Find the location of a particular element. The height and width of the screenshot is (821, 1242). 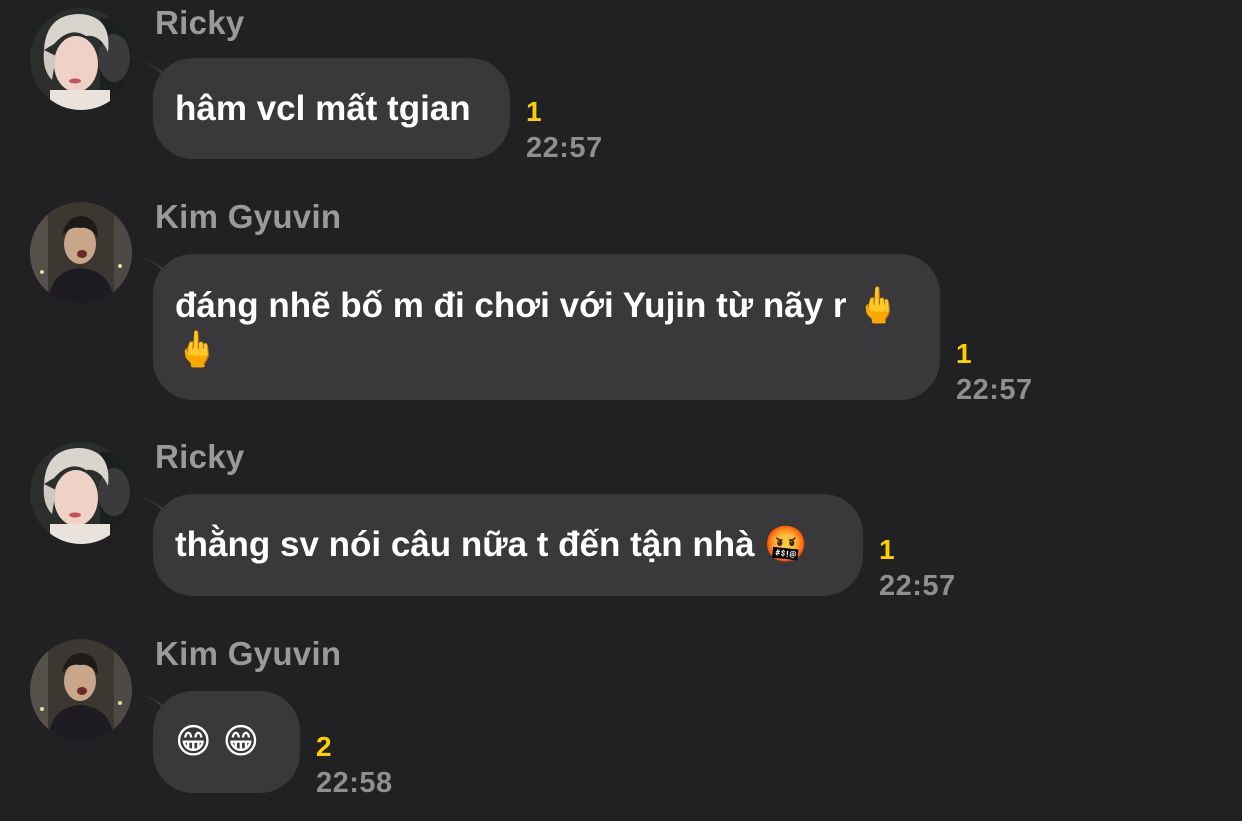

message-text-line: 🖕 is located at coordinates (197, 349).